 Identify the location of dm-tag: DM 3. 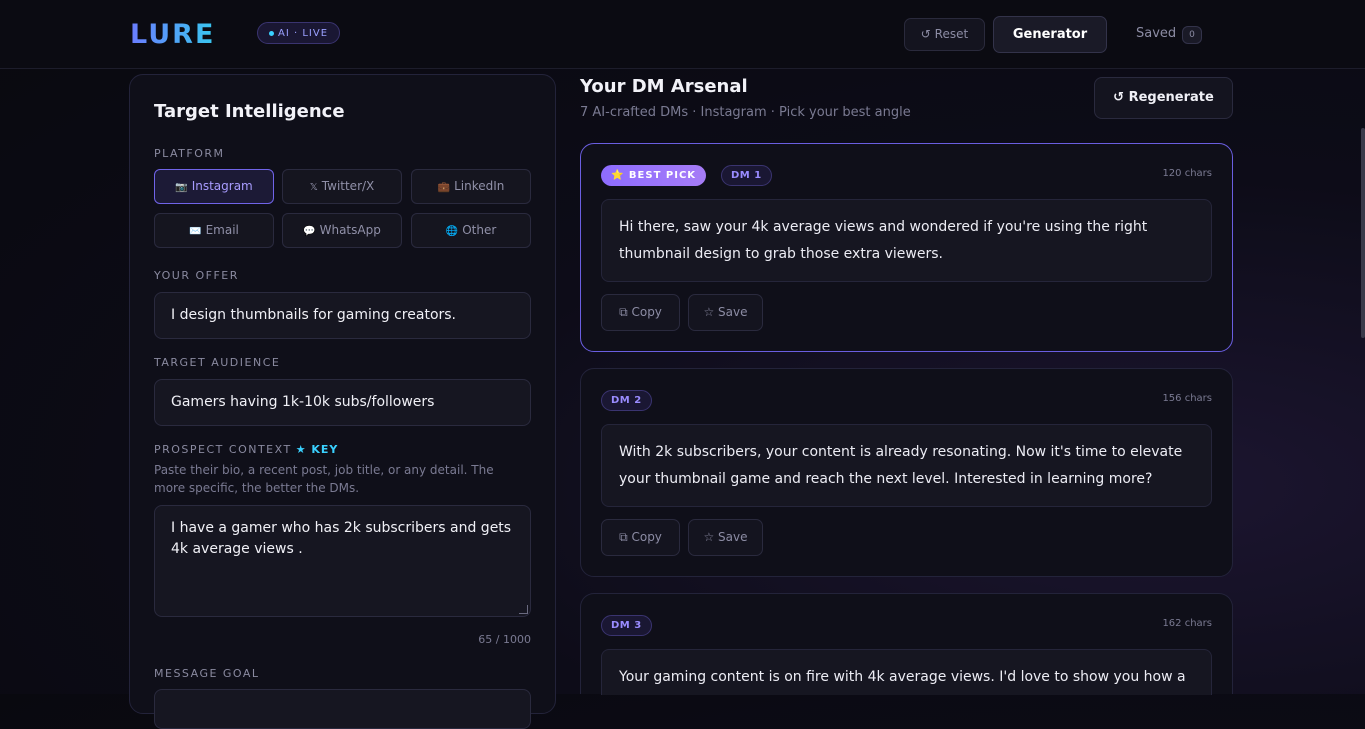
(626, 625).